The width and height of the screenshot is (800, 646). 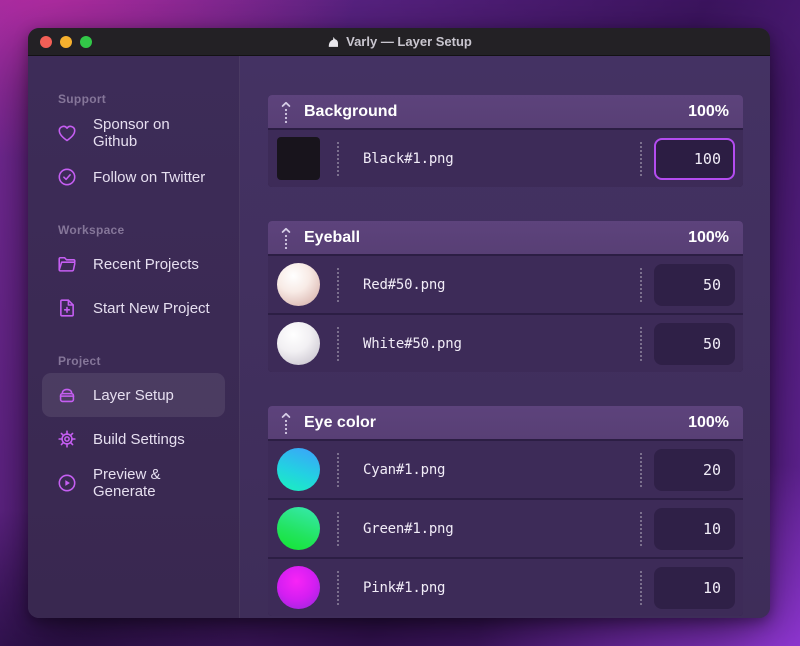 I want to click on sidebar-item-label: Recent Projects, so click(x=146, y=264).